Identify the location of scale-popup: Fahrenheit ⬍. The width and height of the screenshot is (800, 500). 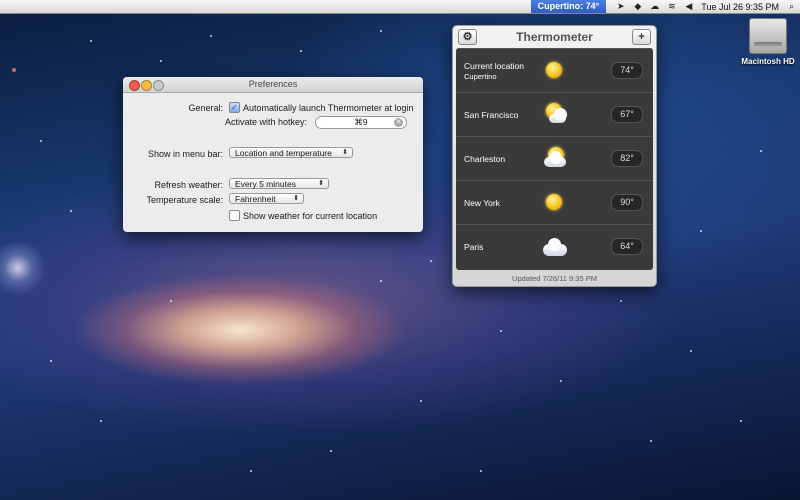
(266, 198).